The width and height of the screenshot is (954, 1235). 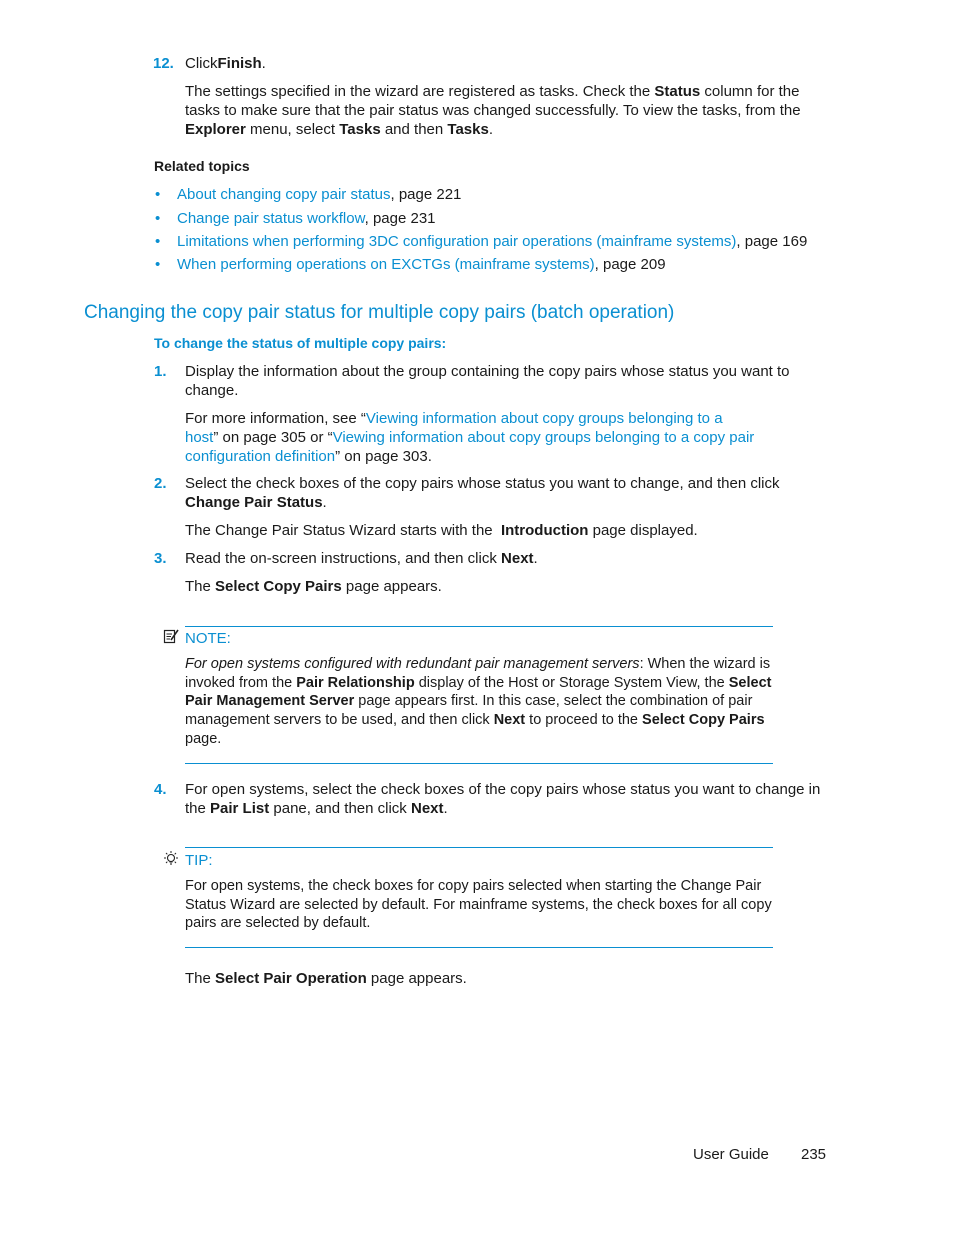 I want to click on step-number: 1., so click(x=160, y=371).